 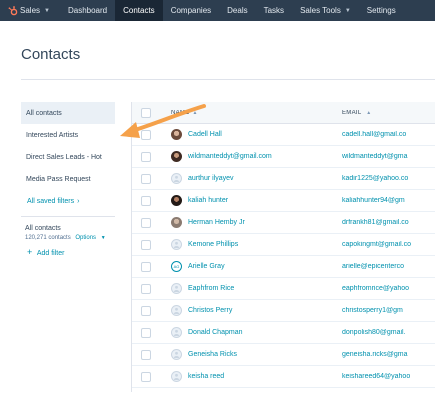 What do you see at coordinates (246, 266) in the screenshot?
I see `contact-name-cell: AG Arielle Gray` at bounding box center [246, 266].